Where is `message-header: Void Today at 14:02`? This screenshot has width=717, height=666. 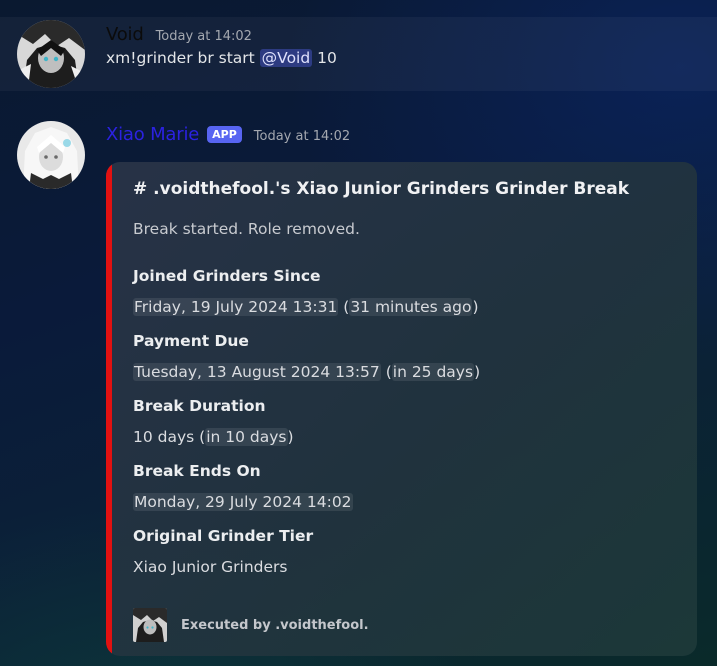
message-header: Void Today at 14:02 is located at coordinates (179, 34).